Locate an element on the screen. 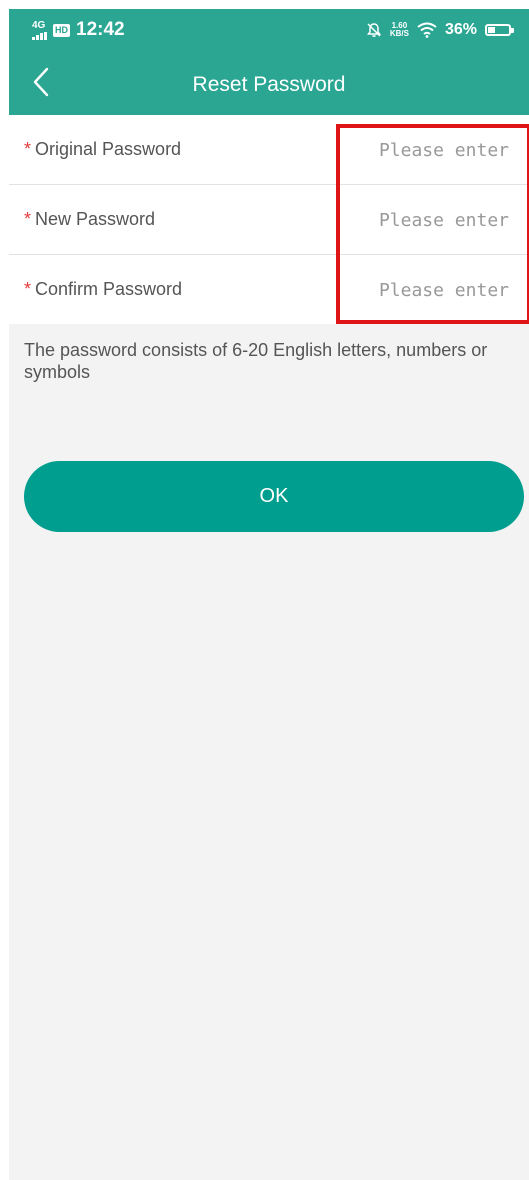  signal-icon: 4G is located at coordinates (39, 29).